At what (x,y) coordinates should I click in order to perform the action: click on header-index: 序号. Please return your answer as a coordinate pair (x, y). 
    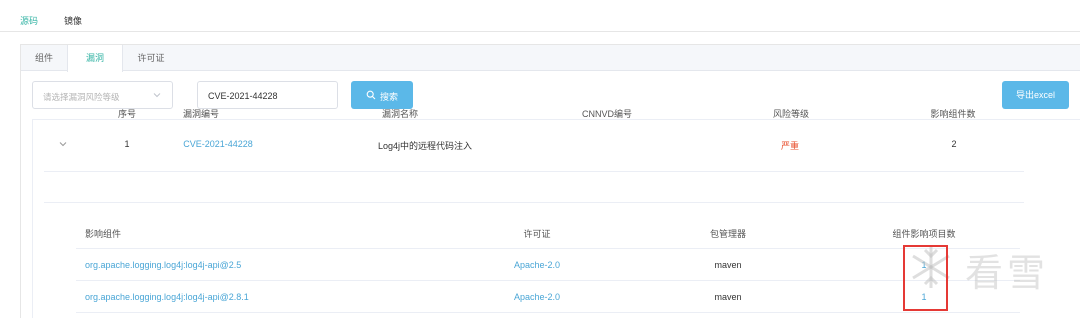
    Looking at the image, I should click on (127, 114).